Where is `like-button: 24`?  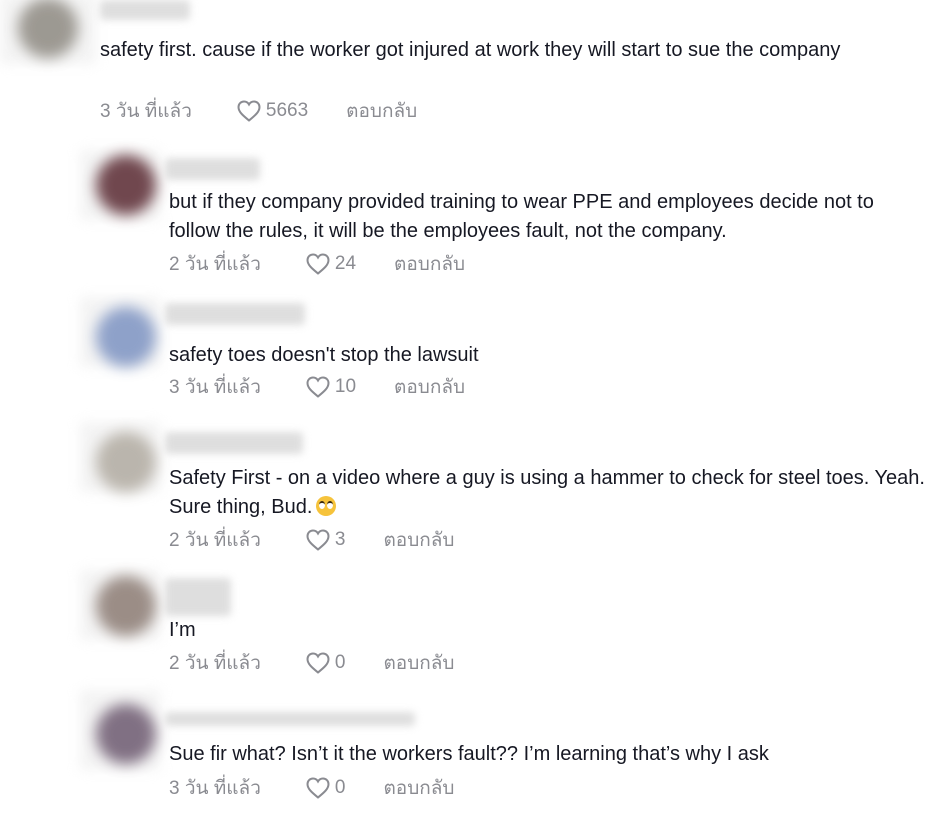
like-button: 24 is located at coordinates (330, 264).